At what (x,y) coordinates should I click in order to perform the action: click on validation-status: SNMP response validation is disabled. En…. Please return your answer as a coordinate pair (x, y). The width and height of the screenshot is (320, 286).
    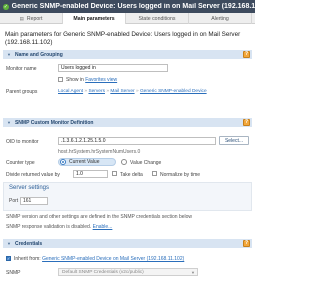
    Looking at the image, I should click on (59, 227).